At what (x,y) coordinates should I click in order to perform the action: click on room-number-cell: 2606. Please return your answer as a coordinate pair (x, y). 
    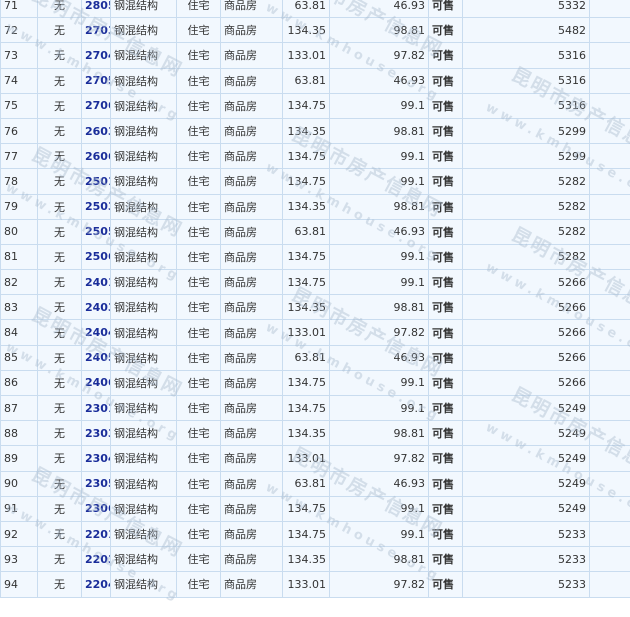
    Looking at the image, I should click on (96, 156).